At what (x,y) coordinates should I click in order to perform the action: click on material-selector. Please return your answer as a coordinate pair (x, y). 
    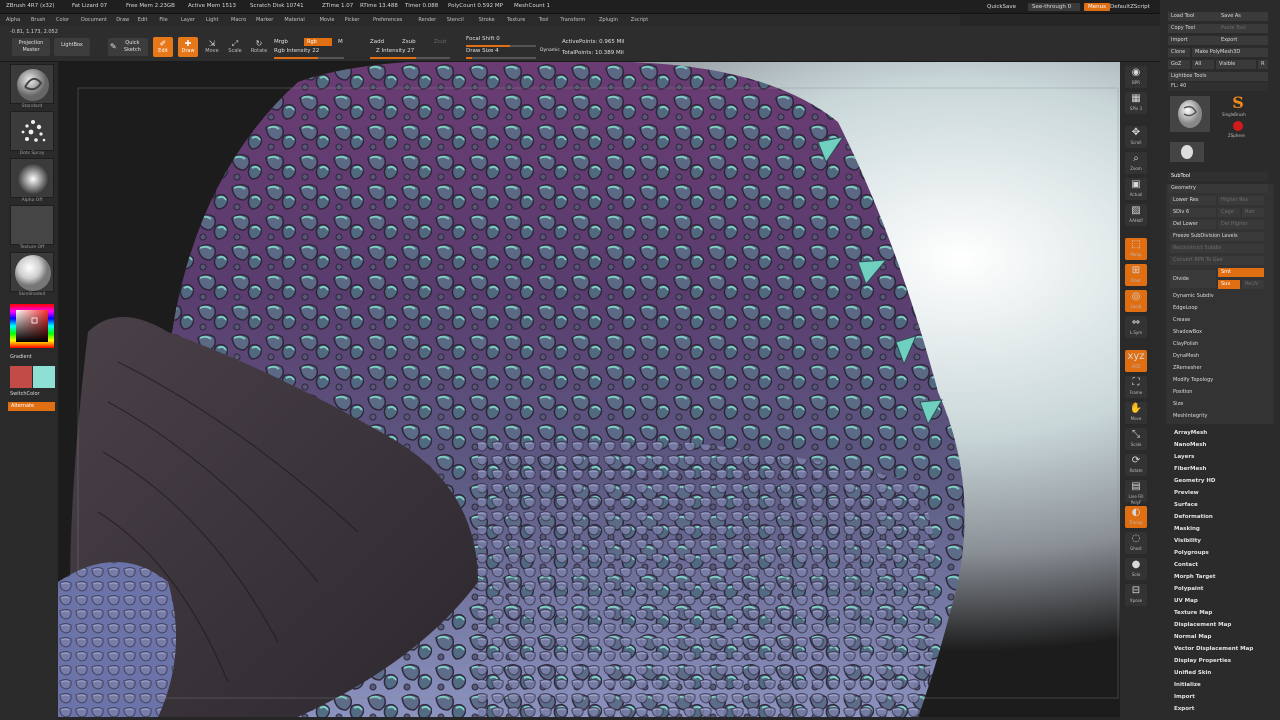
    Looking at the image, I should click on (32, 272).